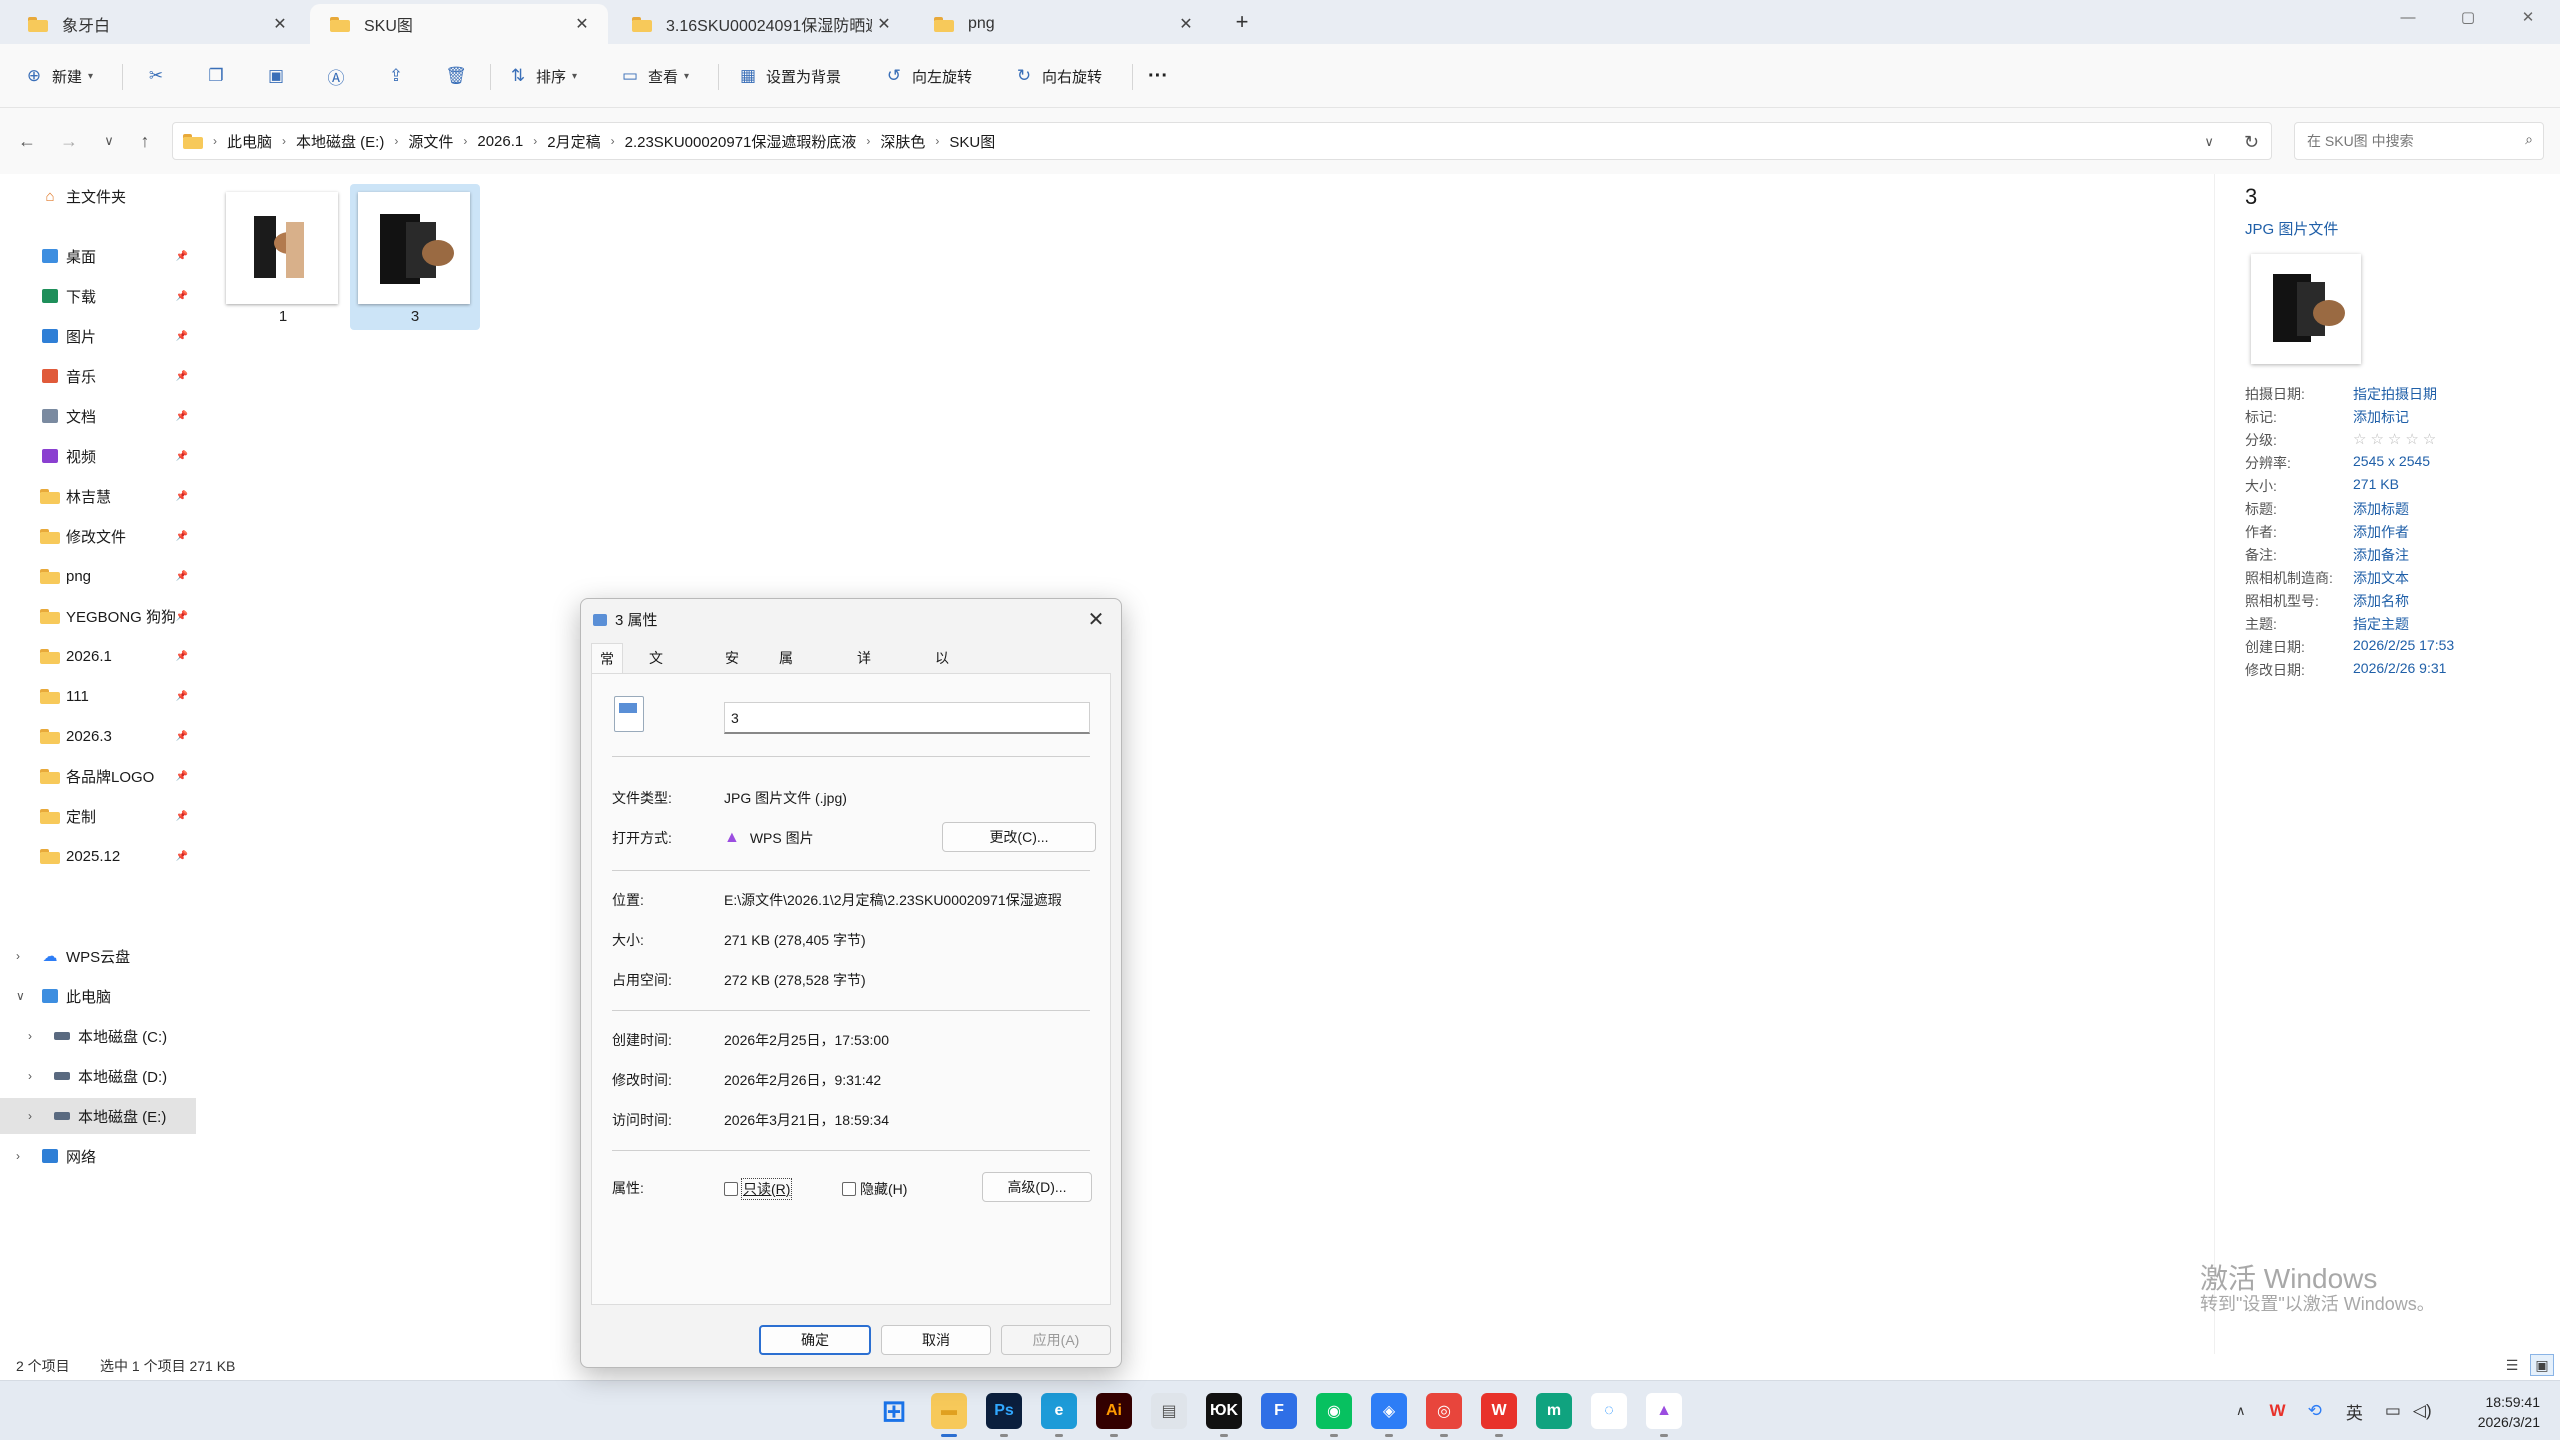 This screenshot has width=2560, height=1440. Describe the element at coordinates (2278, 1411) in the screenshot. I see `wps-tray-icon: W` at that location.